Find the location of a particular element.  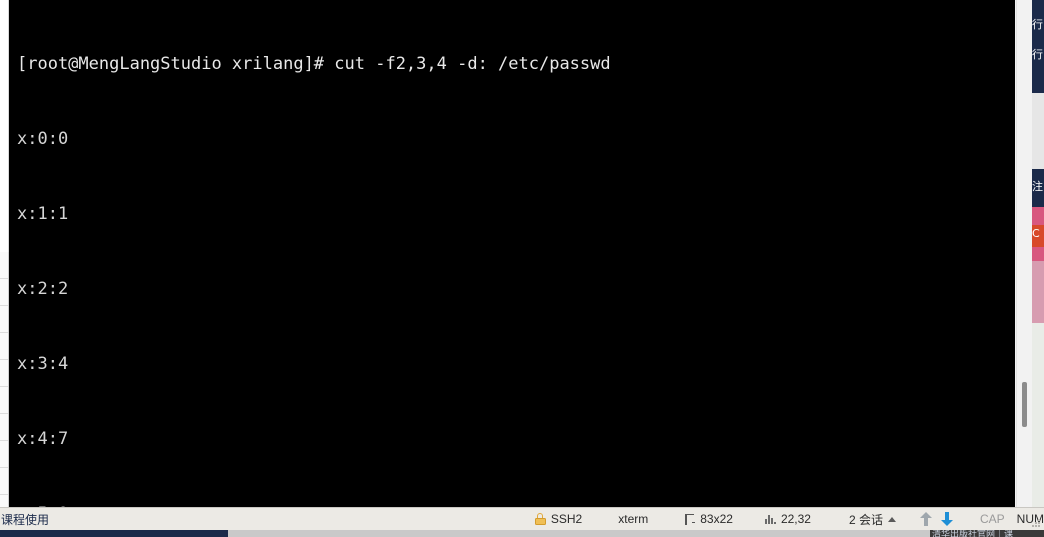

terminal-output-line: x:4:7 is located at coordinates (43, 439).